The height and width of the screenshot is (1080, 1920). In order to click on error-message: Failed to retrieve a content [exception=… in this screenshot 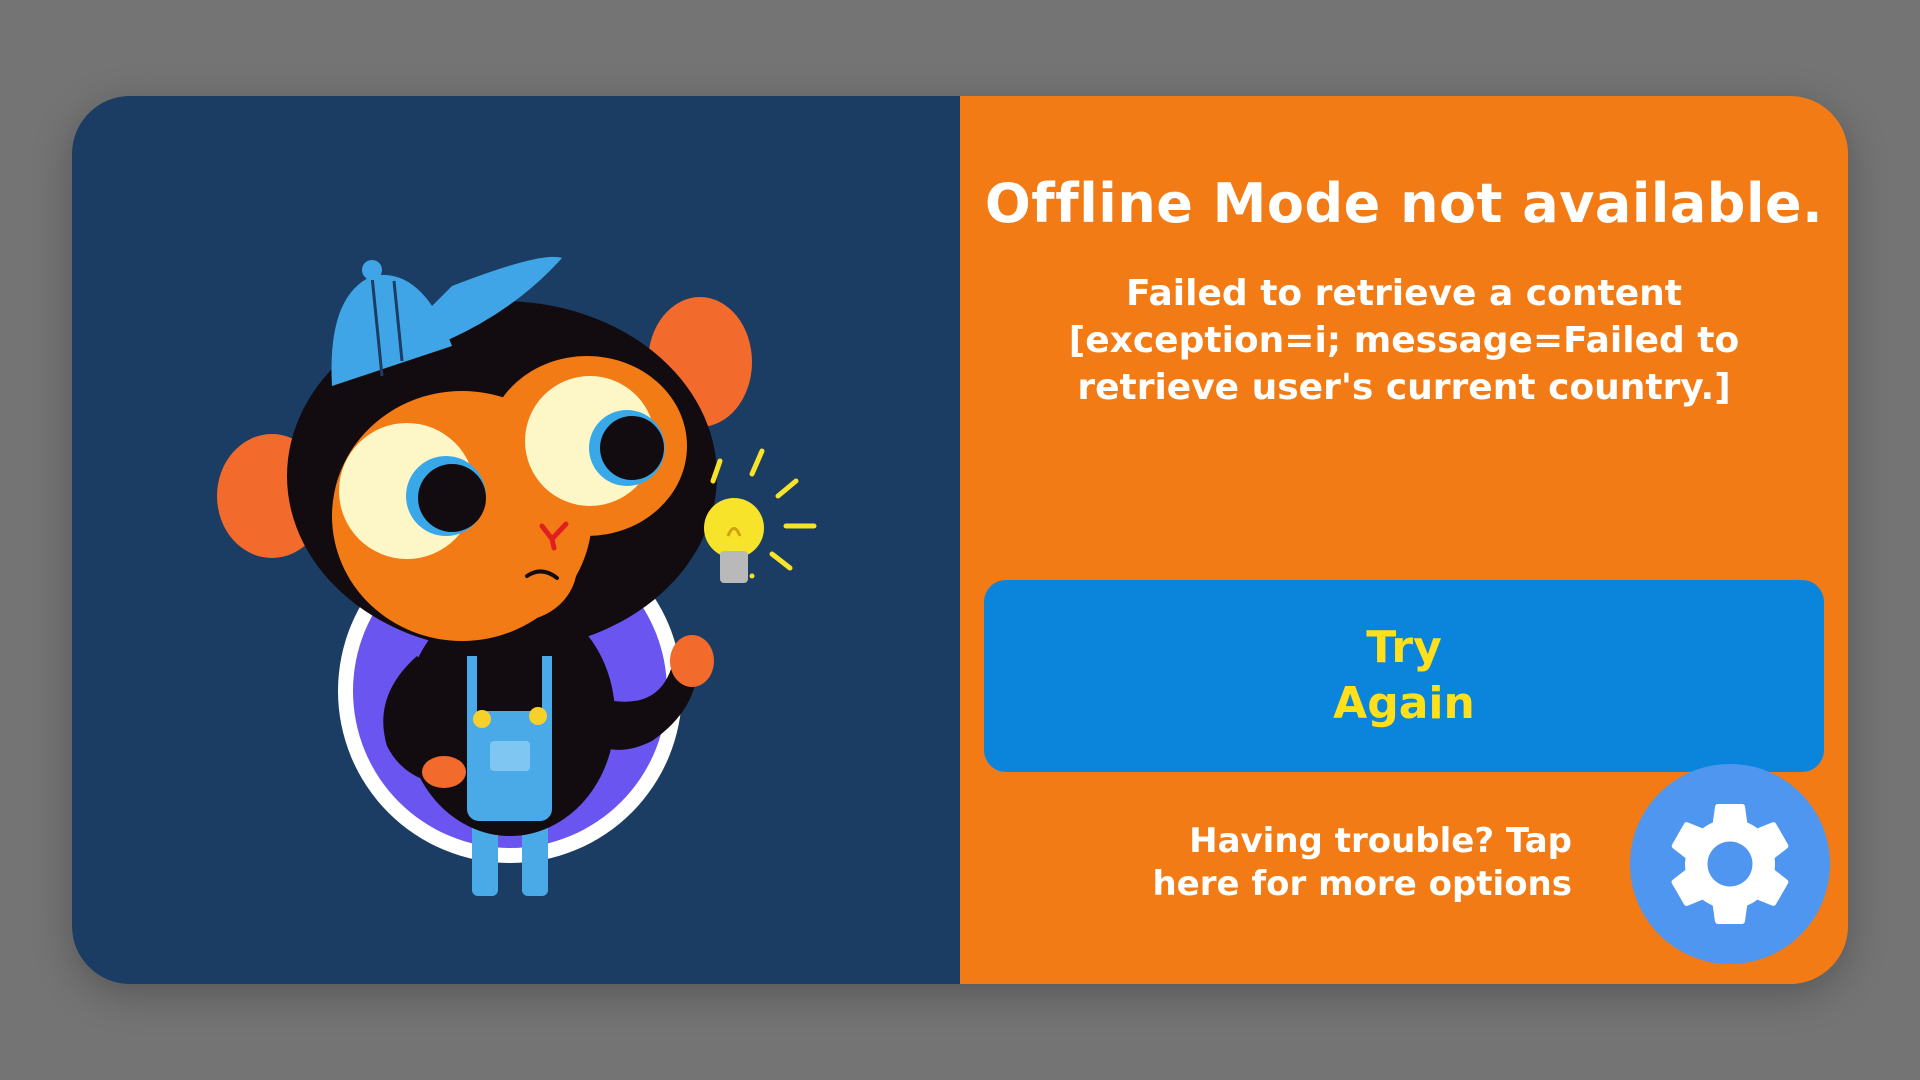, I will do `click(1404, 340)`.